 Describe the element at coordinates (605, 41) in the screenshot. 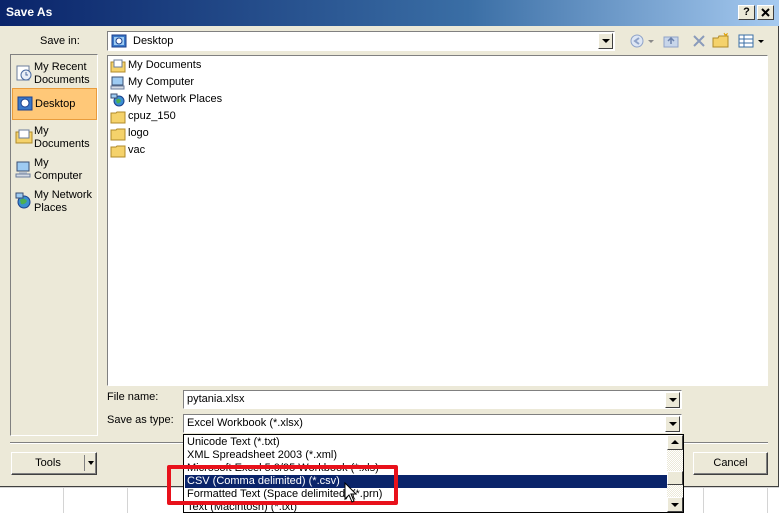

I see `save-in-dropdown-button` at that location.